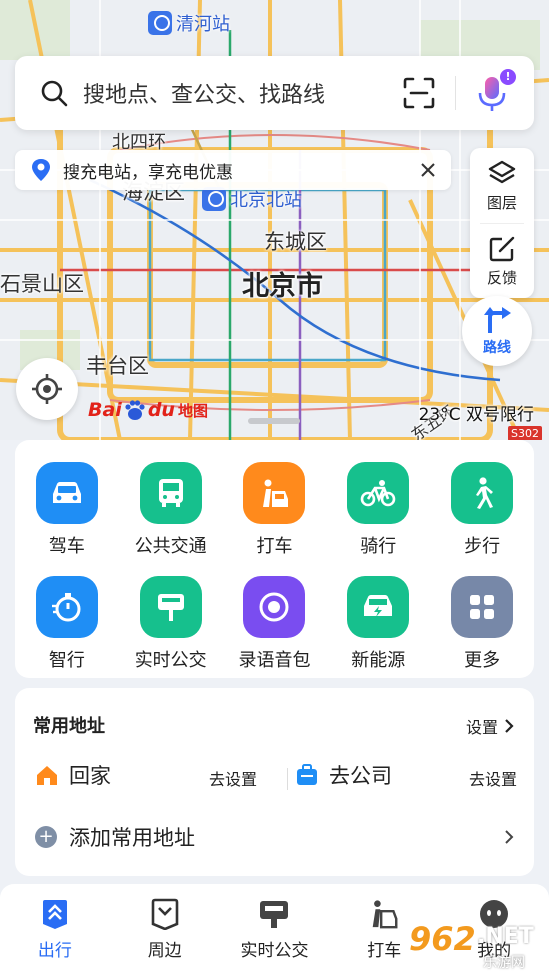 Image resolution: width=549 pixels, height=976 pixels. I want to click on city-label: 北京市, so click(282, 286).